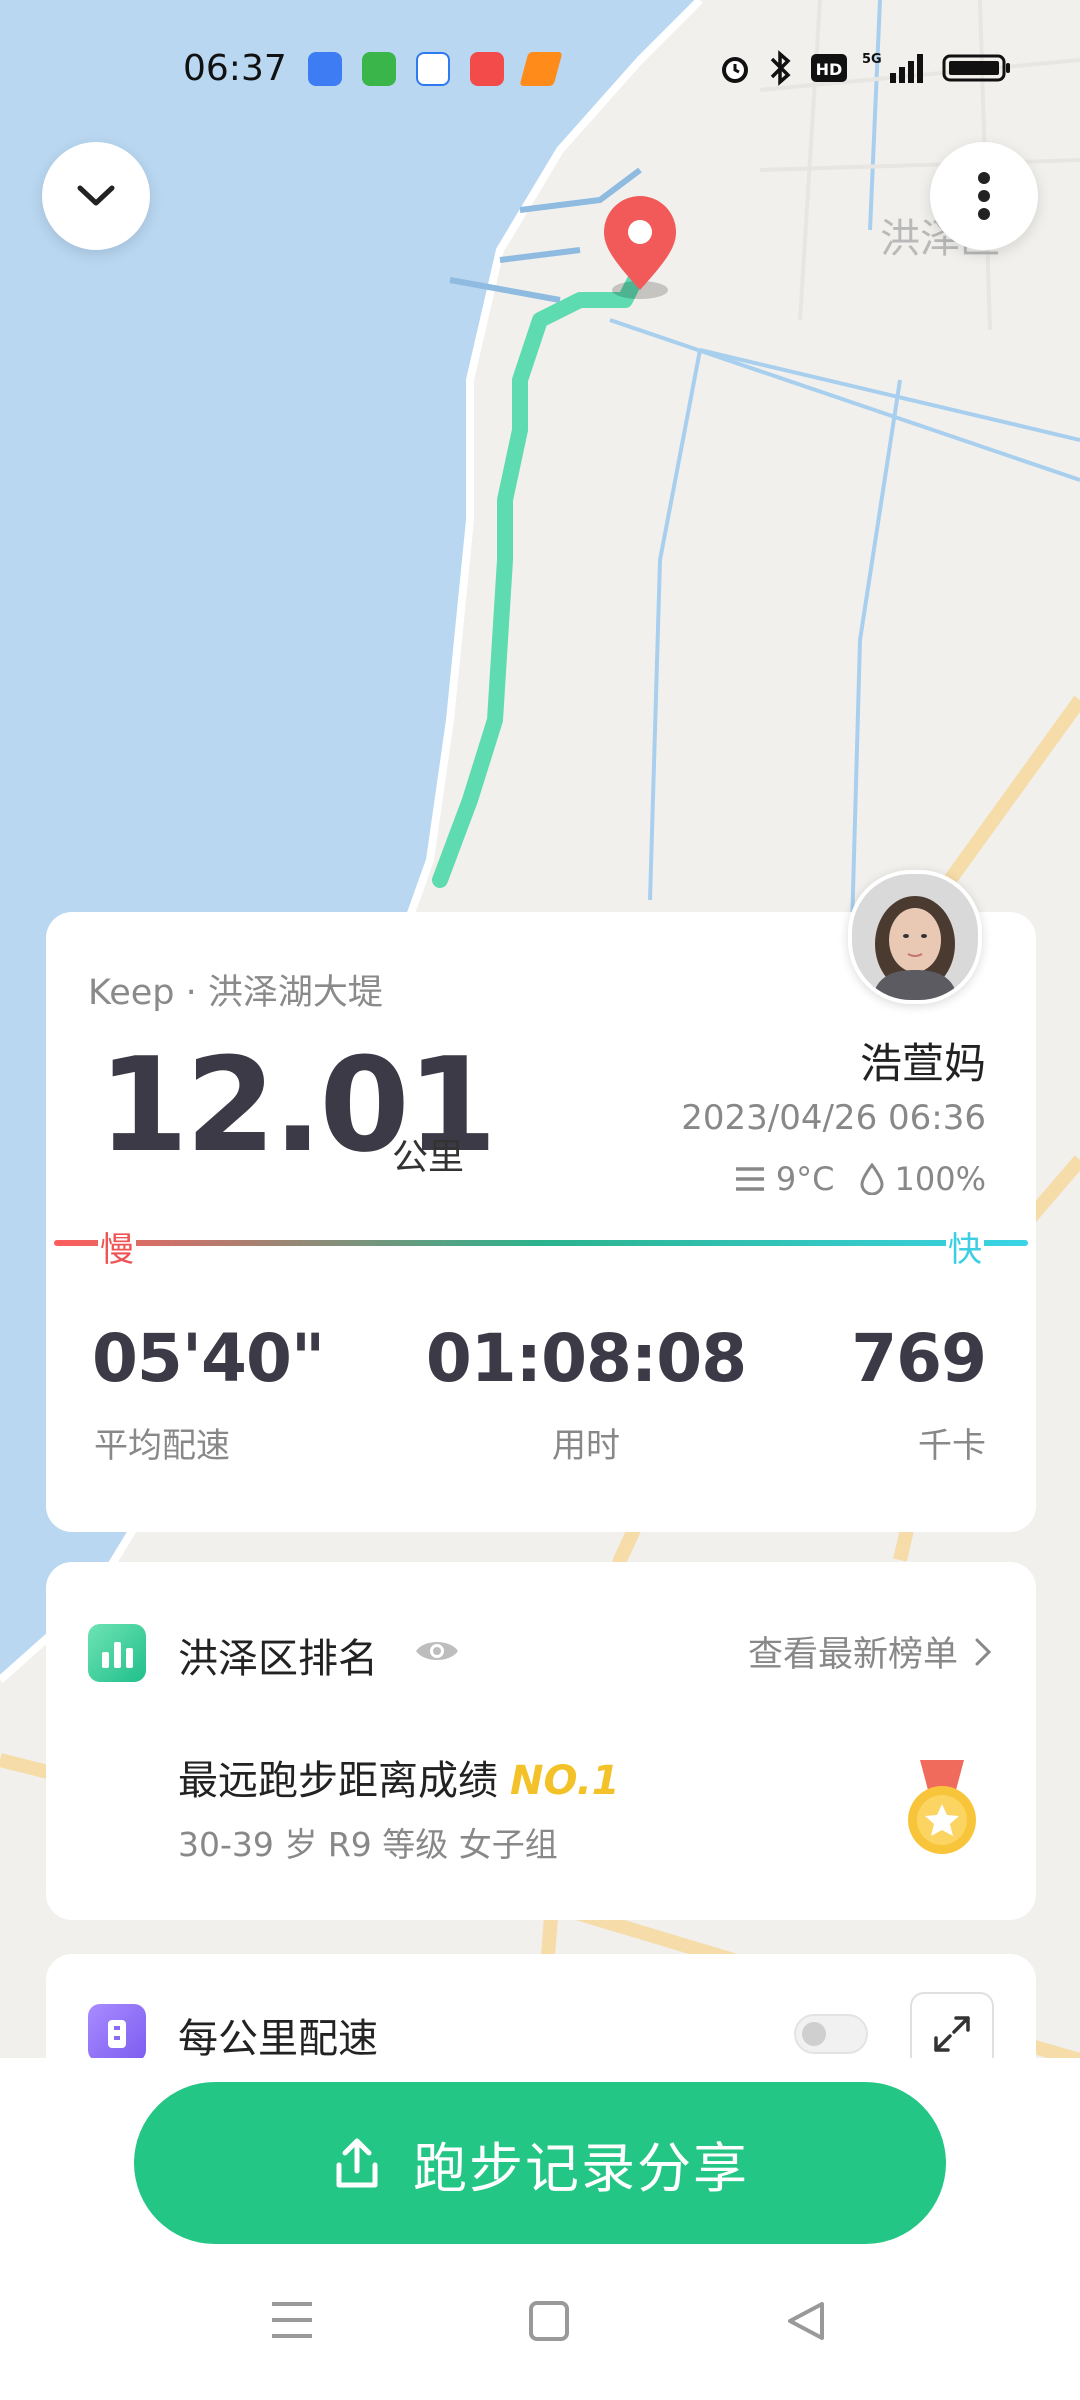 The height and width of the screenshot is (2400, 1080). I want to click on signal-5g-icon: 5G, so click(892, 67).